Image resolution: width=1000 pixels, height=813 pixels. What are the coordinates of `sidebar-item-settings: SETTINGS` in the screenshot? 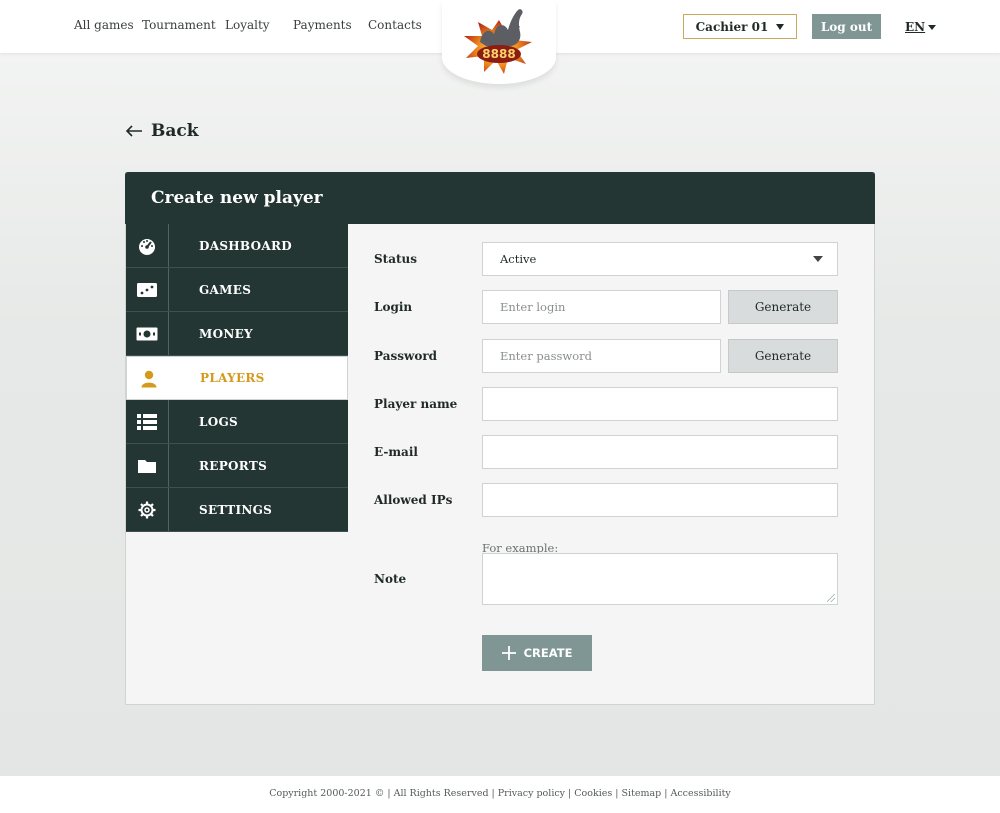 It's located at (237, 510).